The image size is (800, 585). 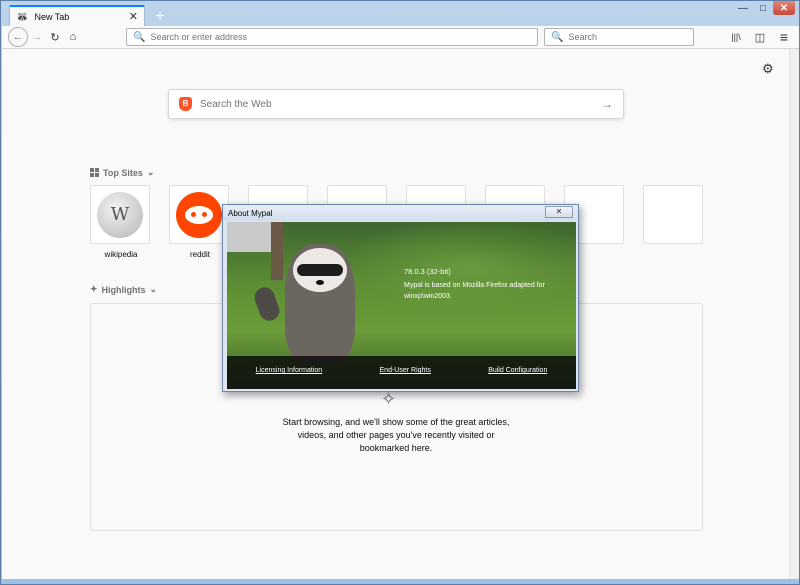 I want to click on address-bar: 🔍, so click(x=332, y=37).